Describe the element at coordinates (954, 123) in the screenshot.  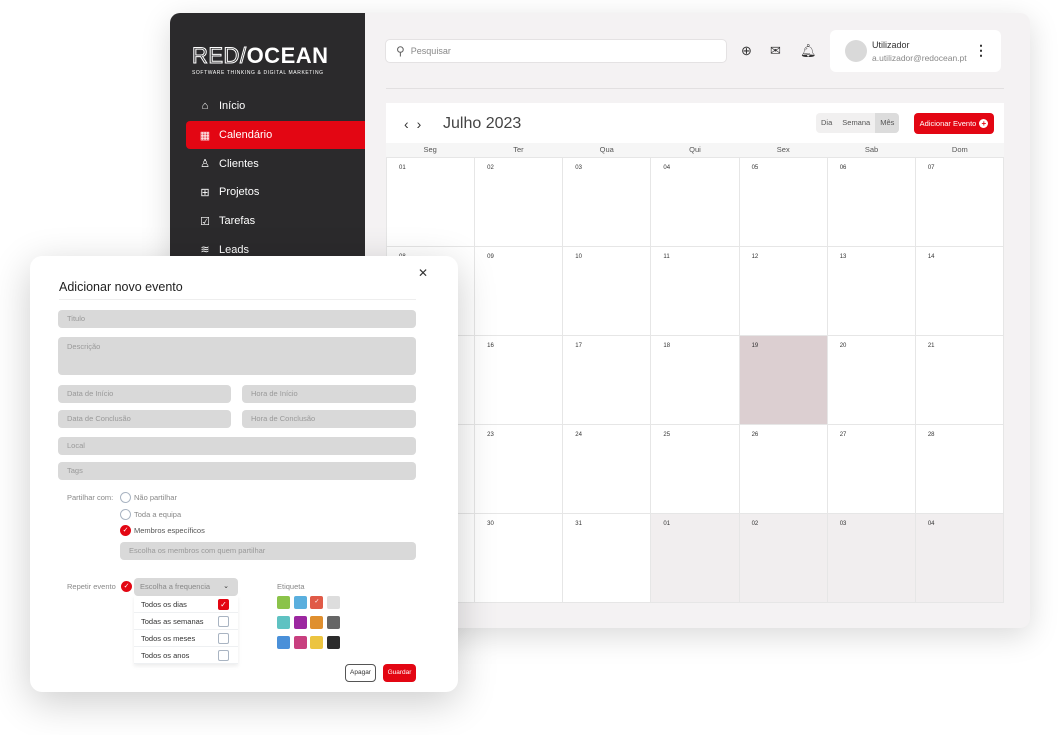
I see `add-event-button: Adicionar Evento +` at that location.